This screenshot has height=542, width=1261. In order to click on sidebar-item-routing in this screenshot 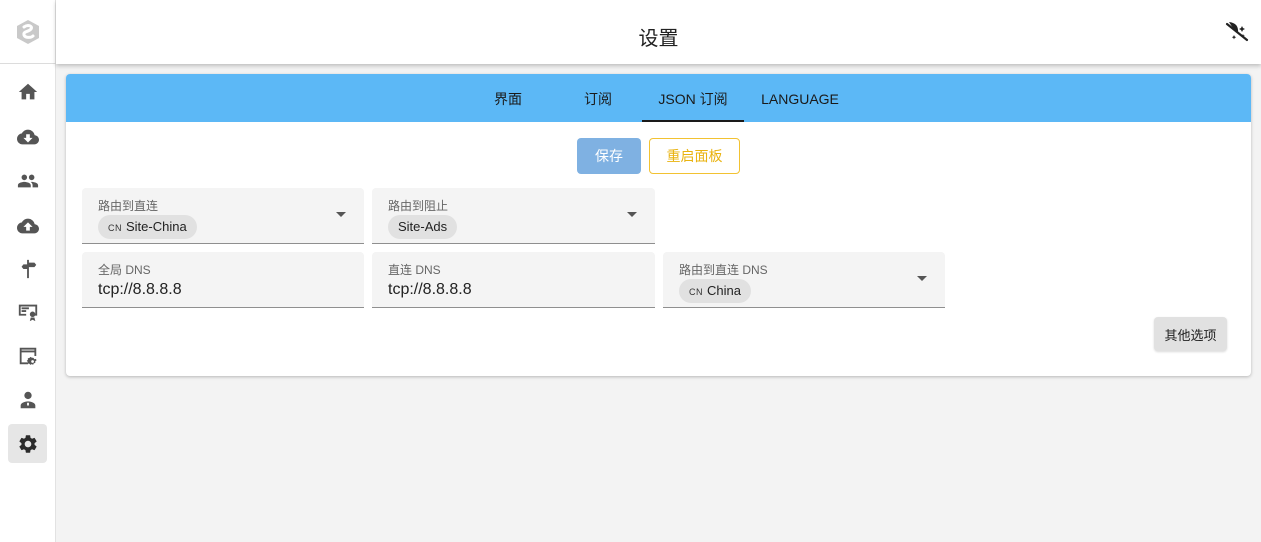, I will do `click(27, 268)`.